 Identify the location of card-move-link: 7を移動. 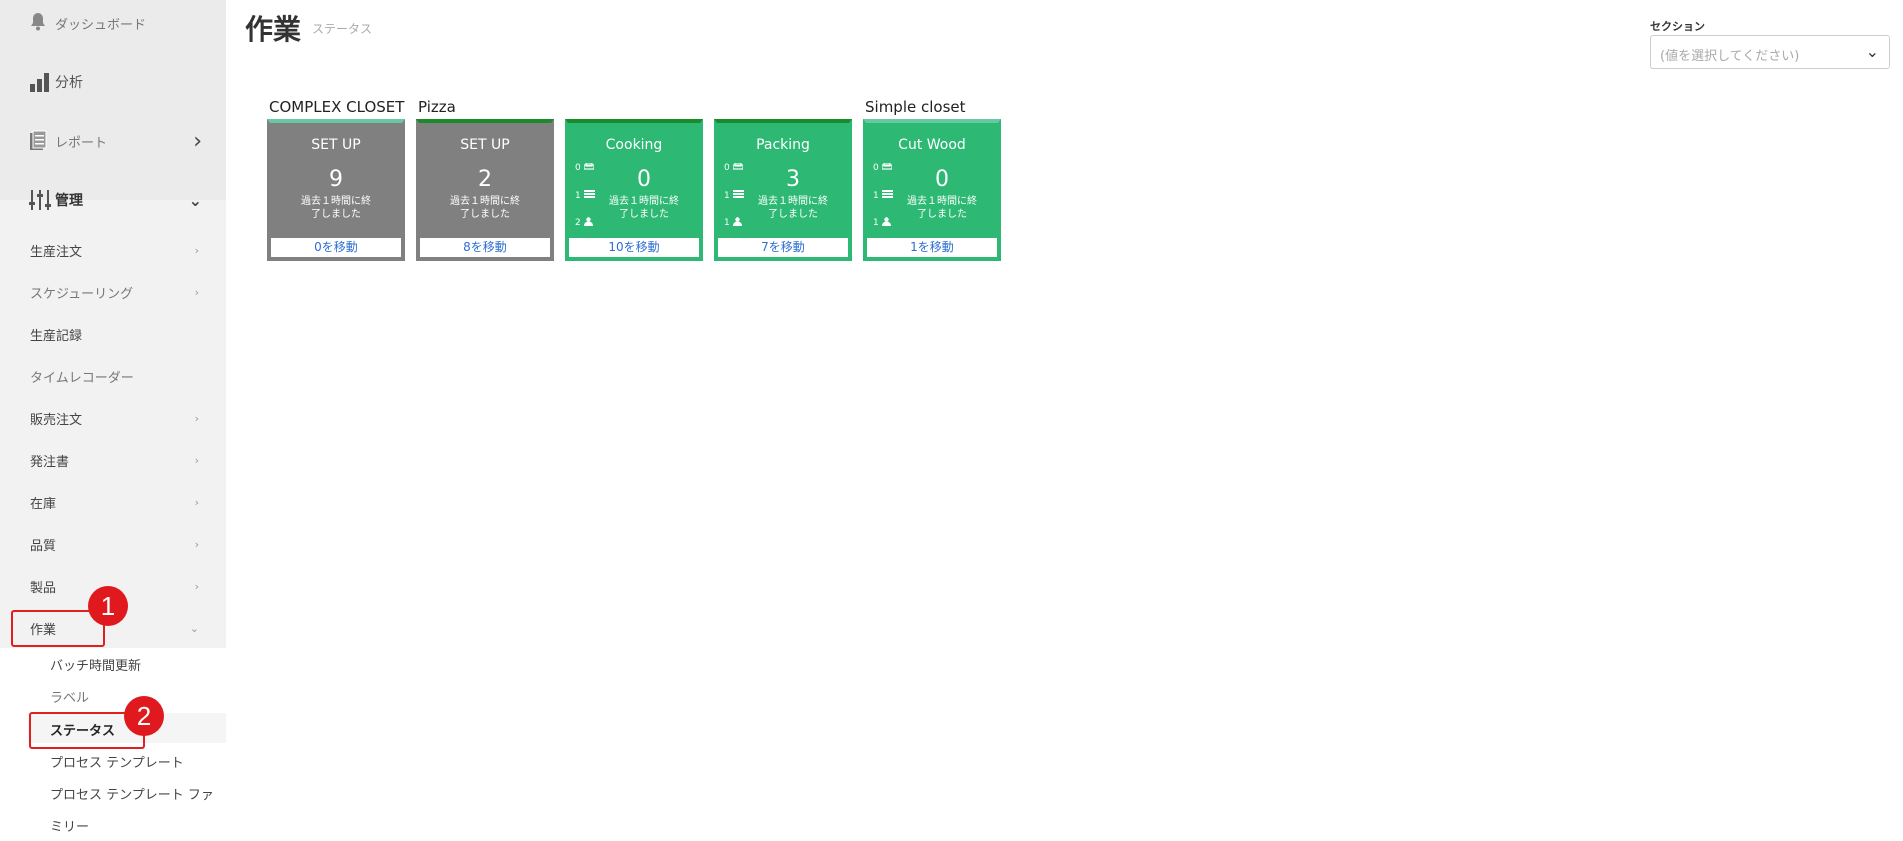
(783, 247).